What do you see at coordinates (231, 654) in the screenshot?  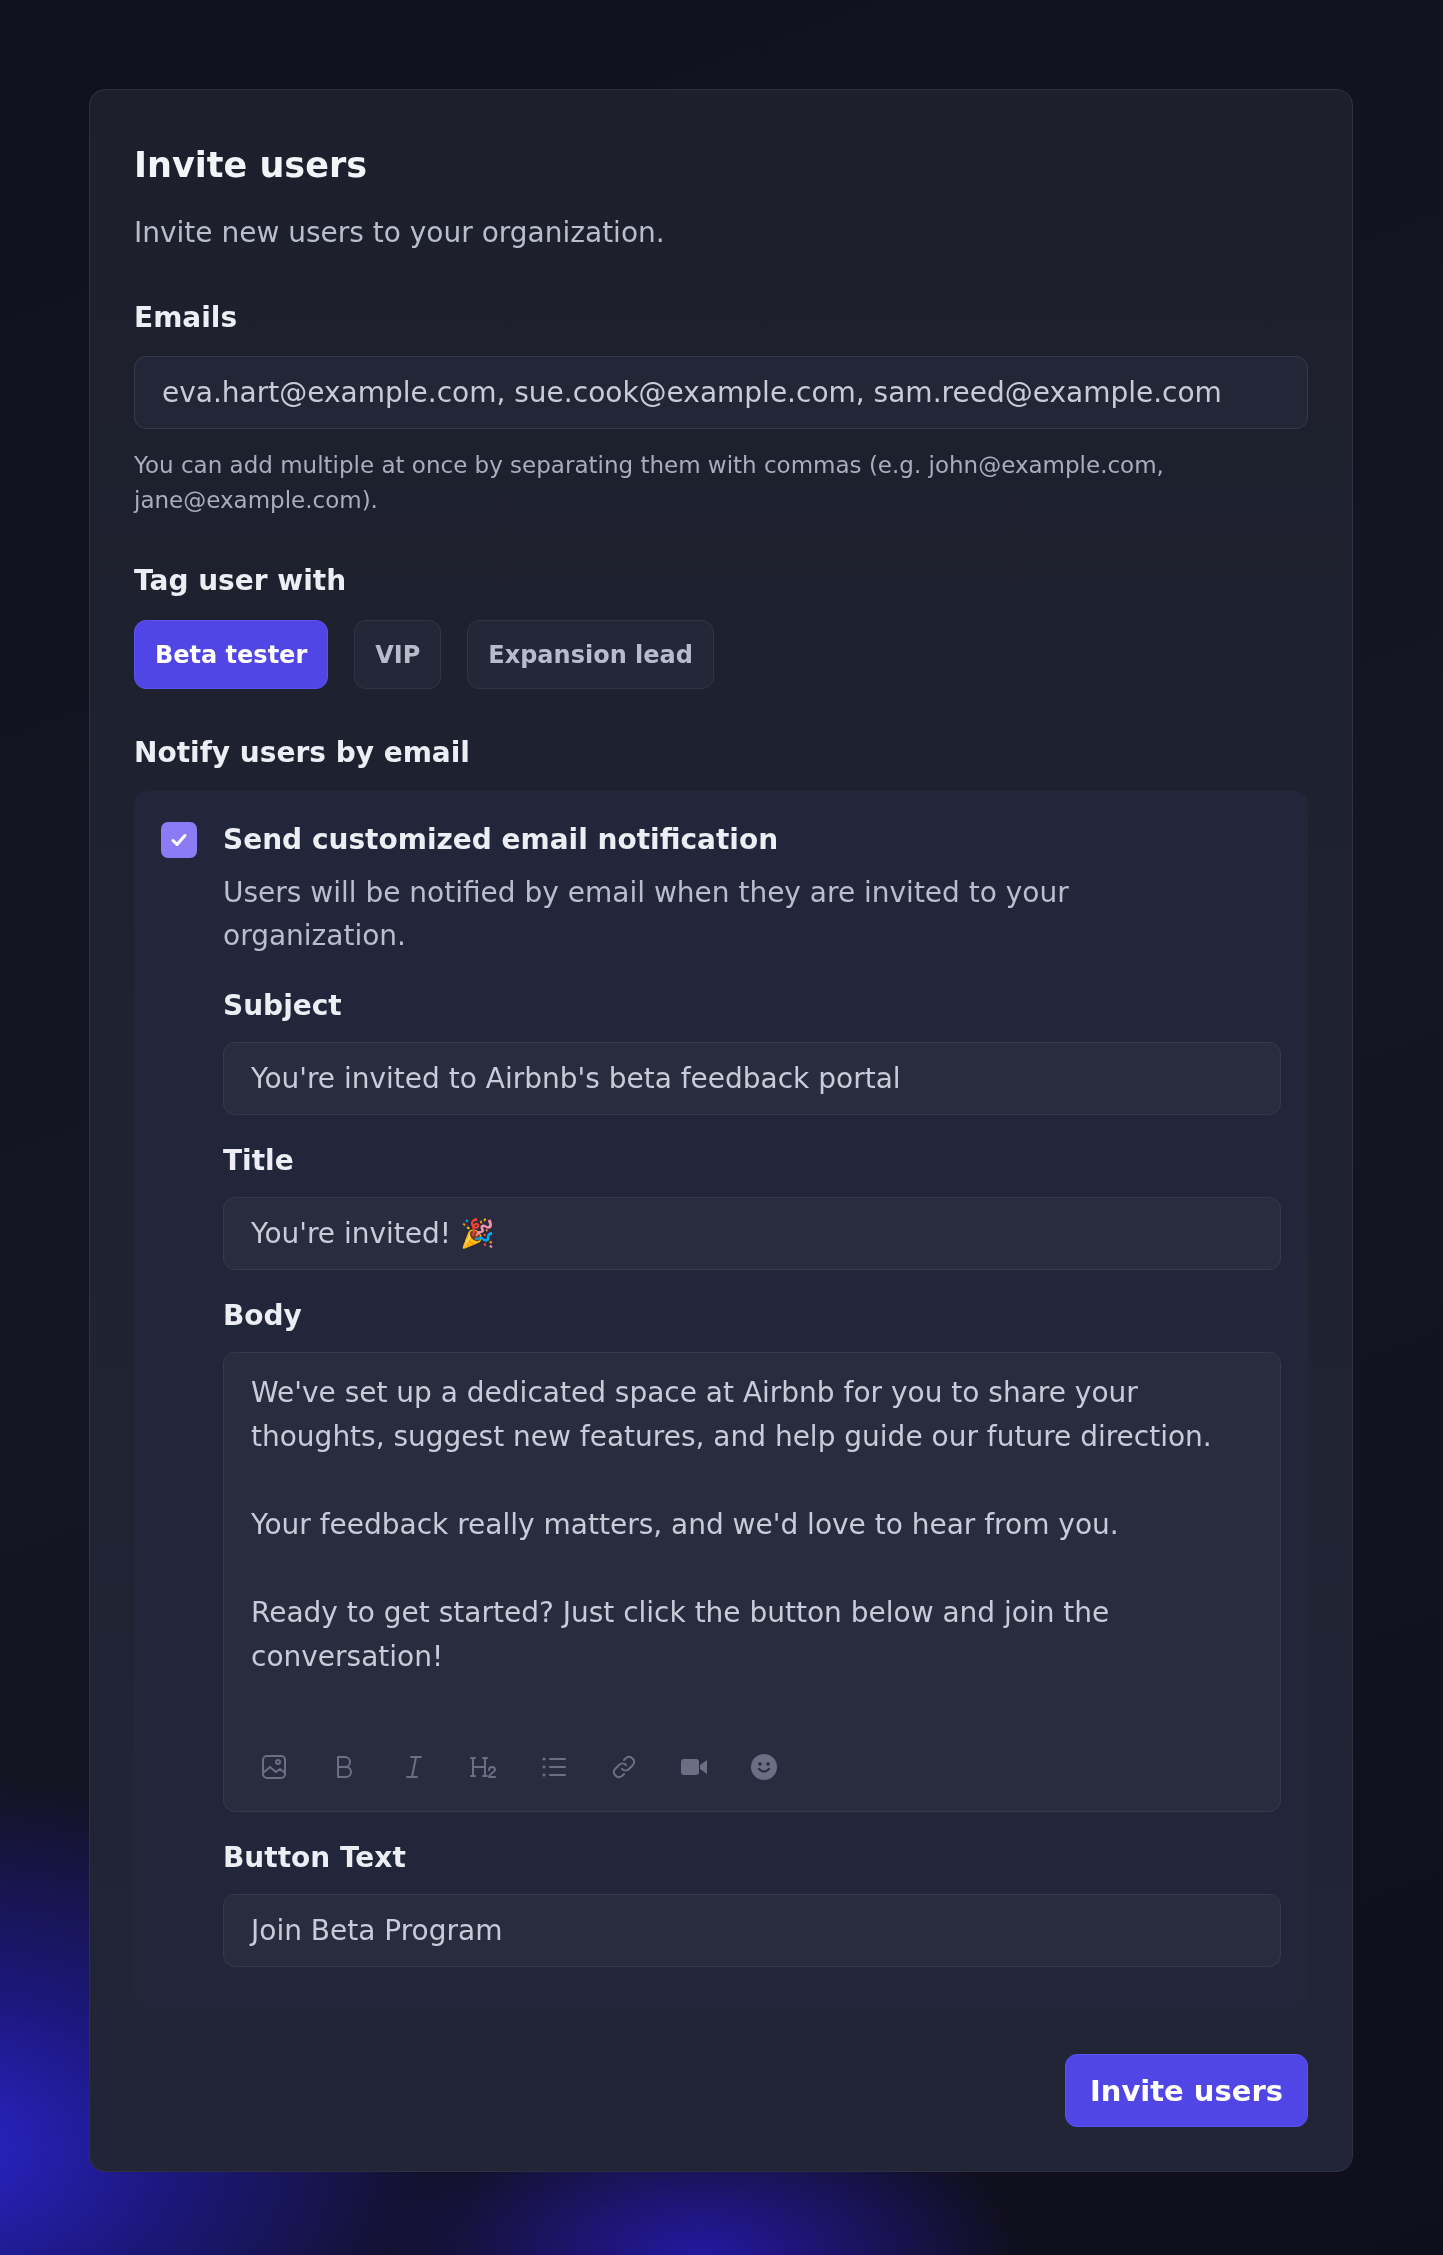 I see `tag-chip: Beta tester` at bounding box center [231, 654].